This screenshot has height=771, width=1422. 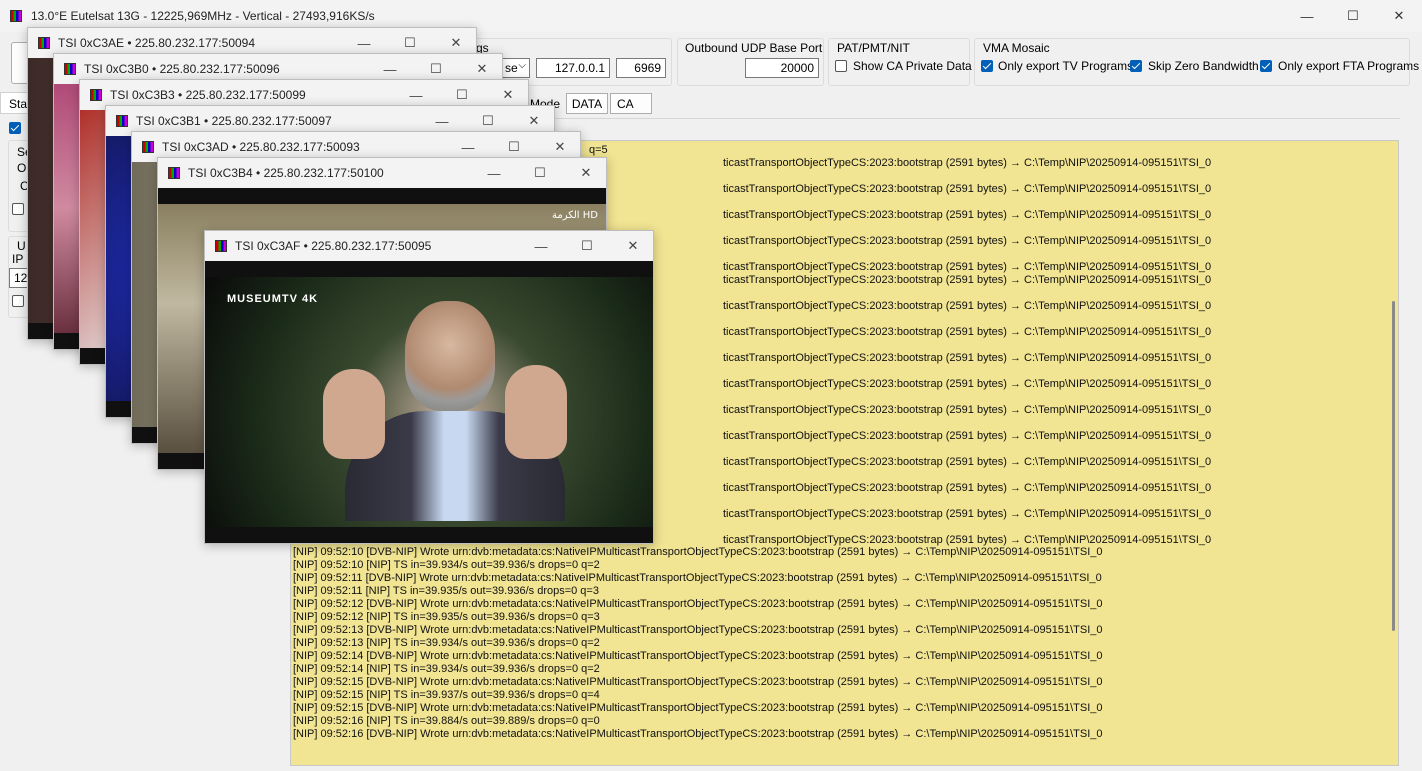 What do you see at coordinates (587, 103) in the screenshot?
I see `data-button: DATA` at bounding box center [587, 103].